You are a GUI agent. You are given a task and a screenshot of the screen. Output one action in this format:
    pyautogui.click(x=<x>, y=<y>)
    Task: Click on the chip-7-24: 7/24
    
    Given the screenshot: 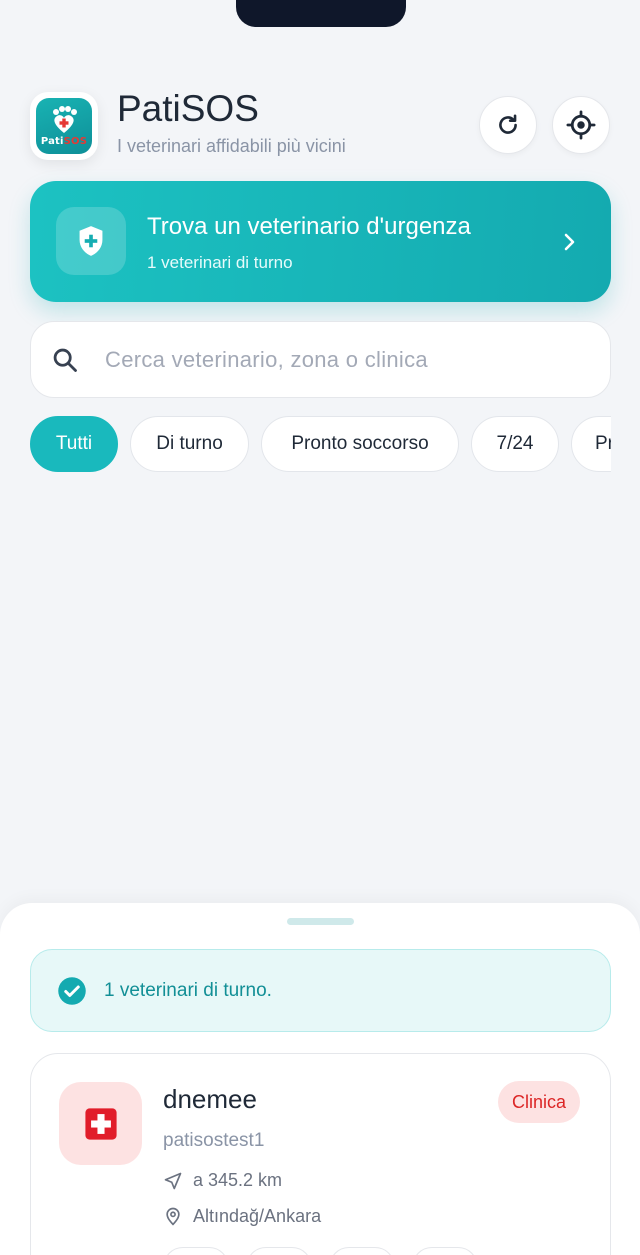 What is the action you would take?
    pyautogui.click(x=515, y=444)
    